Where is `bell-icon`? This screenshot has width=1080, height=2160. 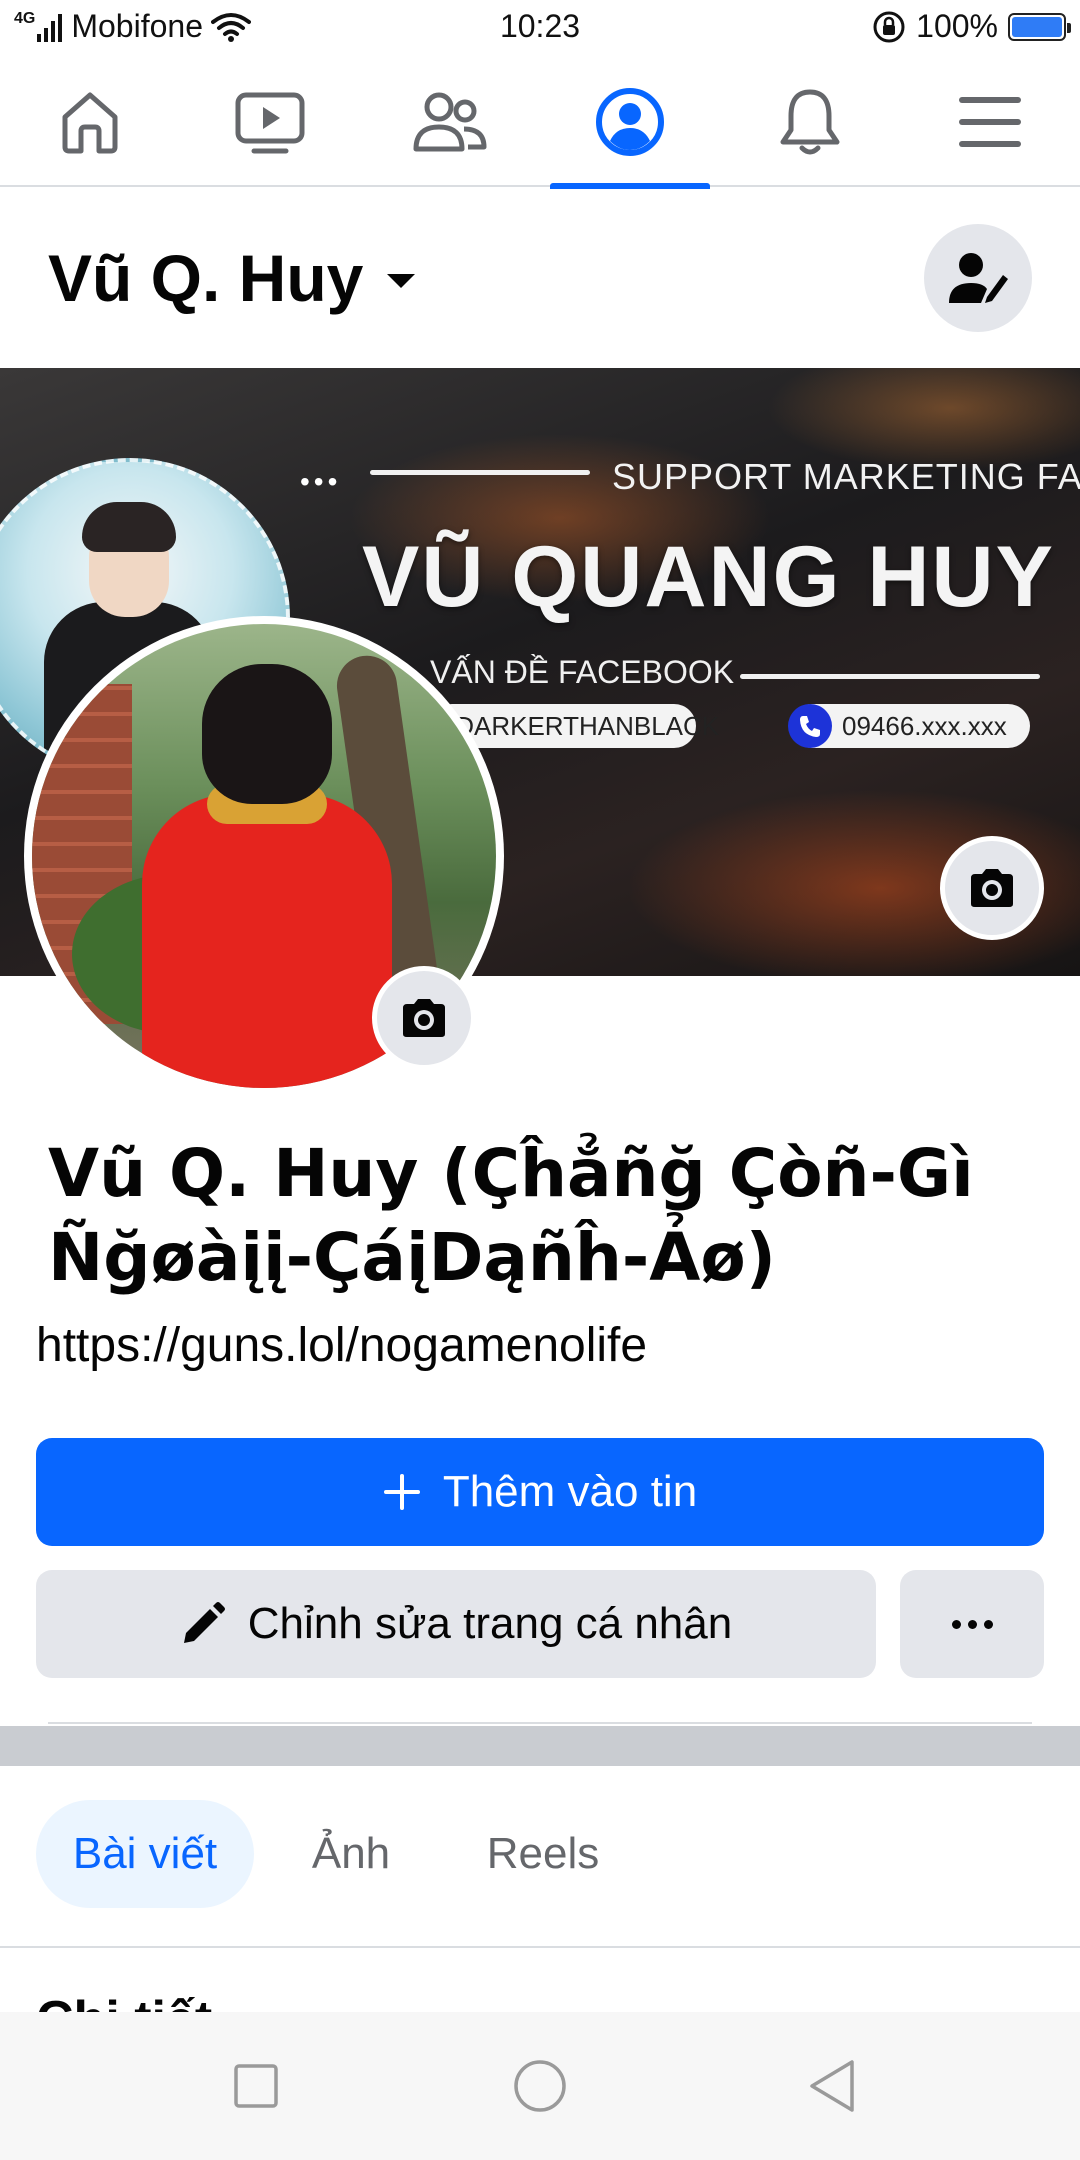
bell-icon is located at coordinates (810, 121).